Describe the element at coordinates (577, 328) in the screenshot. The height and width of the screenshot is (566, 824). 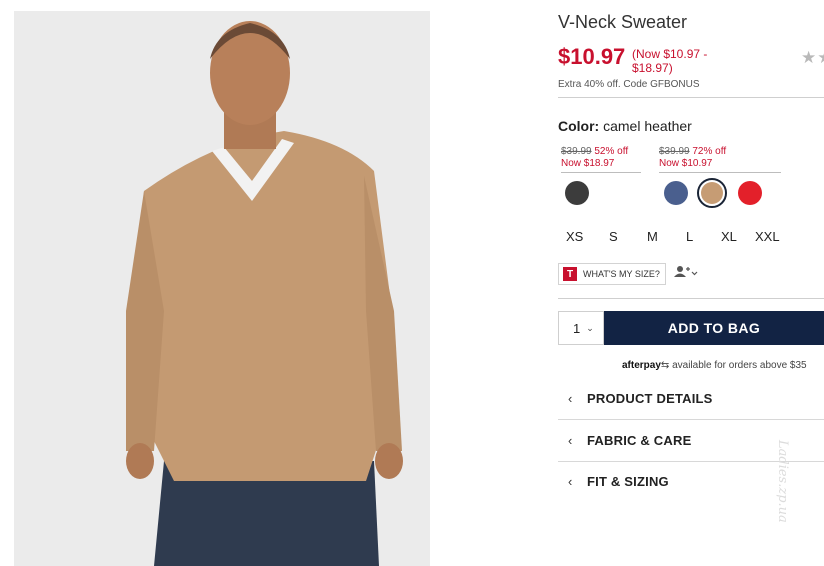
I see `quantity-value: 1` at that location.